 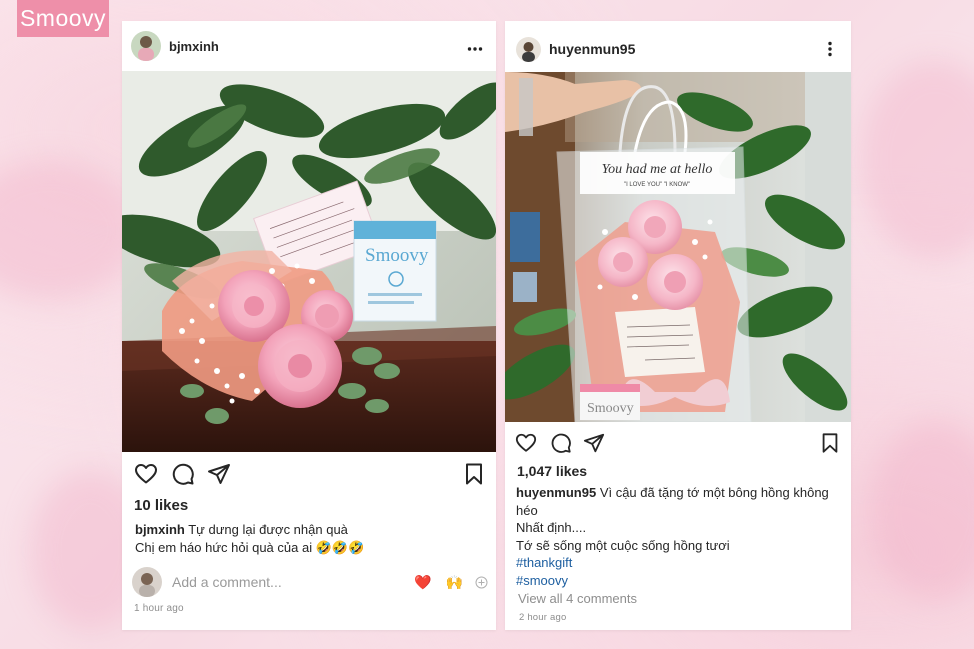 What do you see at coordinates (453, 582) in the screenshot?
I see `raised-hands-emoji-button: 🙌` at bounding box center [453, 582].